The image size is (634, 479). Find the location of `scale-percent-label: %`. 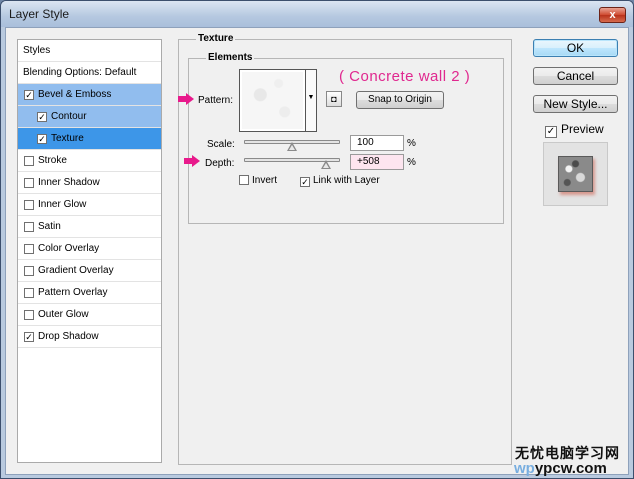

scale-percent-label: % is located at coordinates (411, 143).